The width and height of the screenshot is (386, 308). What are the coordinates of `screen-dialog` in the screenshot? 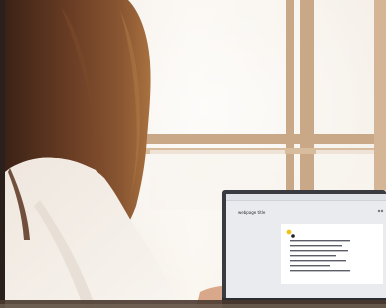 It's located at (332, 254).